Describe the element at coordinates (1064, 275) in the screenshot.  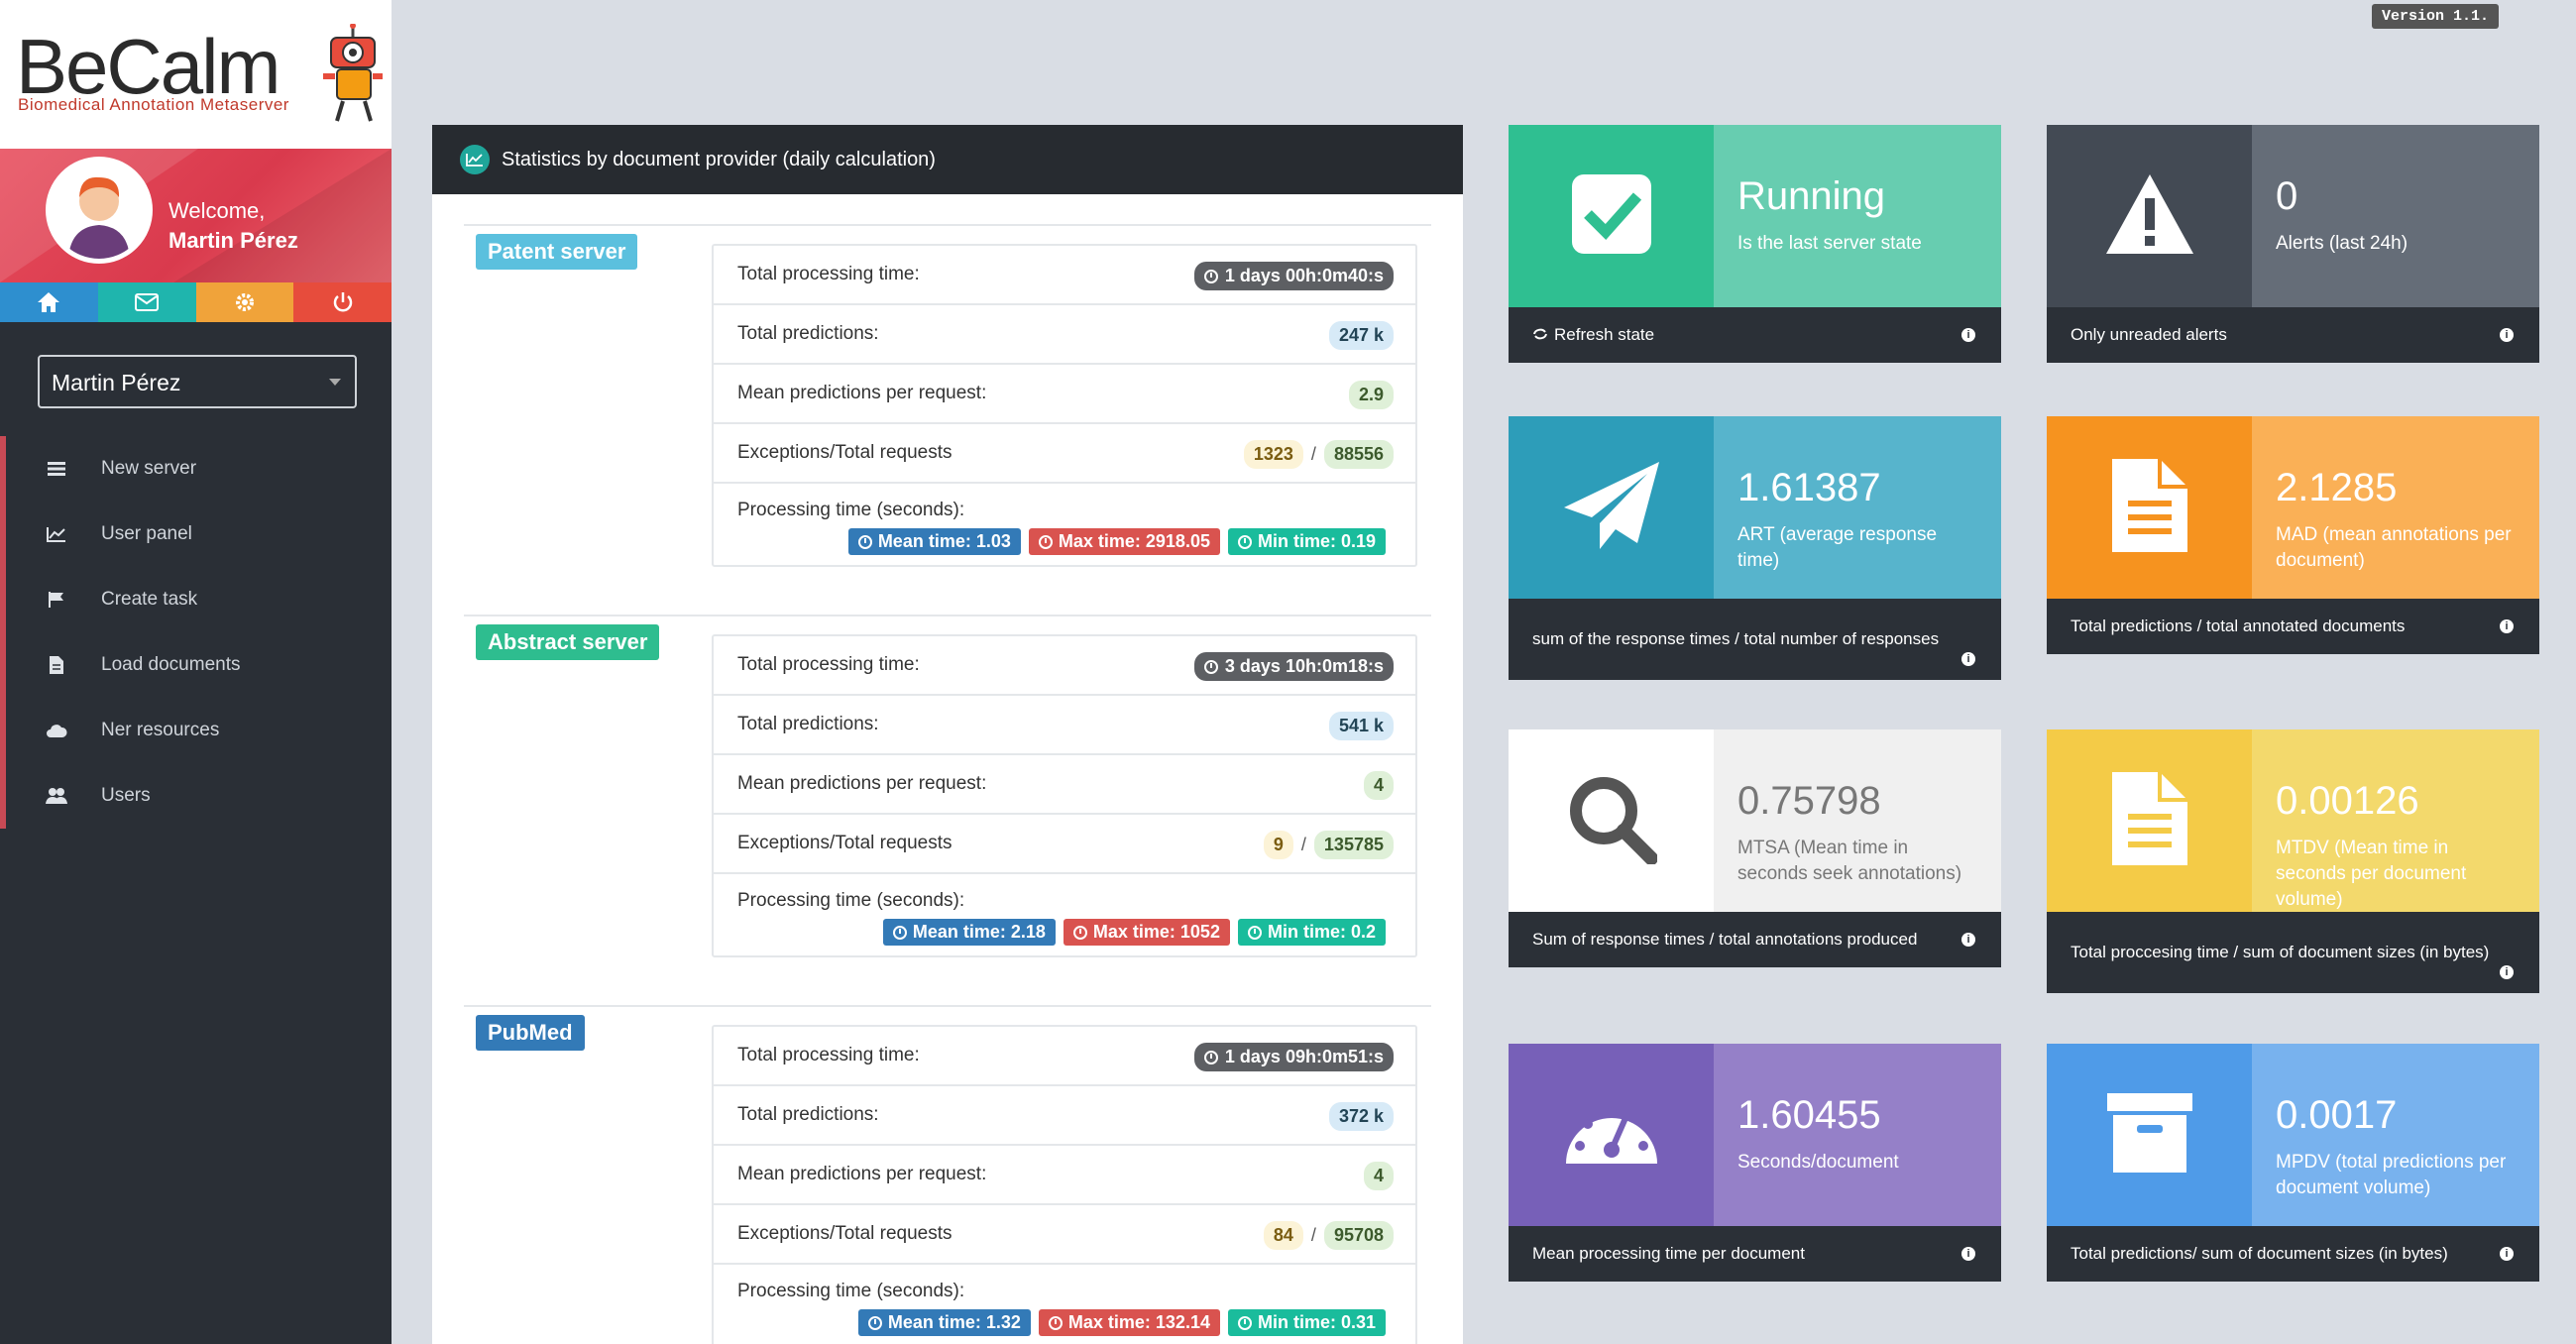
I see `stat-row-total-time: Total processing time: 1 days 00h:0m40:s` at that location.